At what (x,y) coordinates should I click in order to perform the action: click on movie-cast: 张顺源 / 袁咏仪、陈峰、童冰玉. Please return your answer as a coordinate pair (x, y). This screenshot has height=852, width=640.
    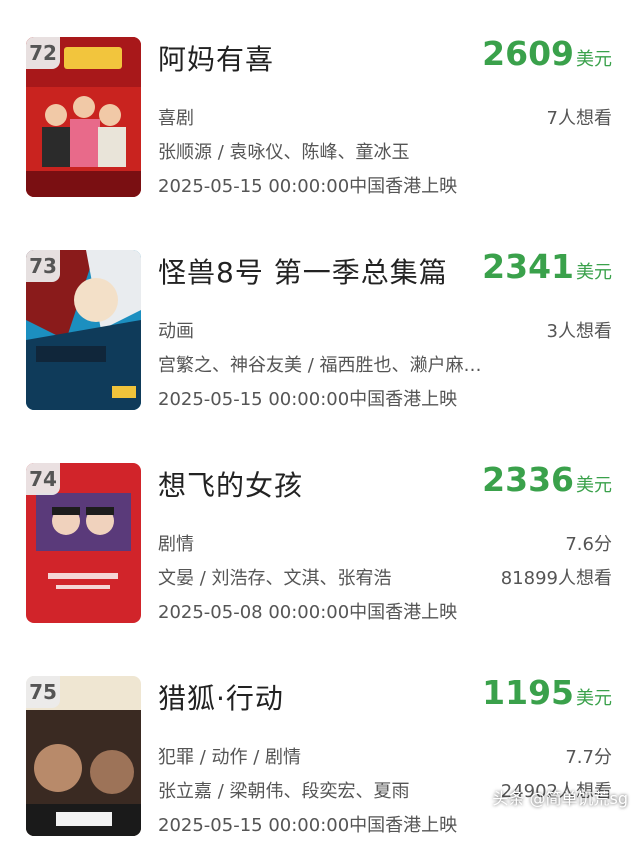
    Looking at the image, I should click on (284, 152).